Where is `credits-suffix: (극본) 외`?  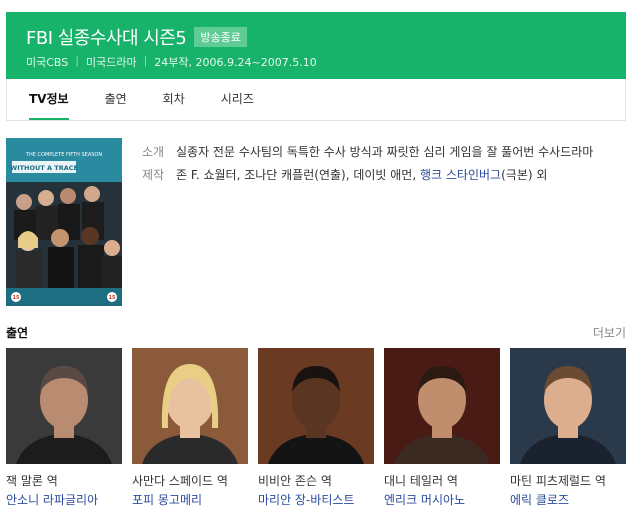 credits-suffix: (극본) 외 is located at coordinates (524, 175).